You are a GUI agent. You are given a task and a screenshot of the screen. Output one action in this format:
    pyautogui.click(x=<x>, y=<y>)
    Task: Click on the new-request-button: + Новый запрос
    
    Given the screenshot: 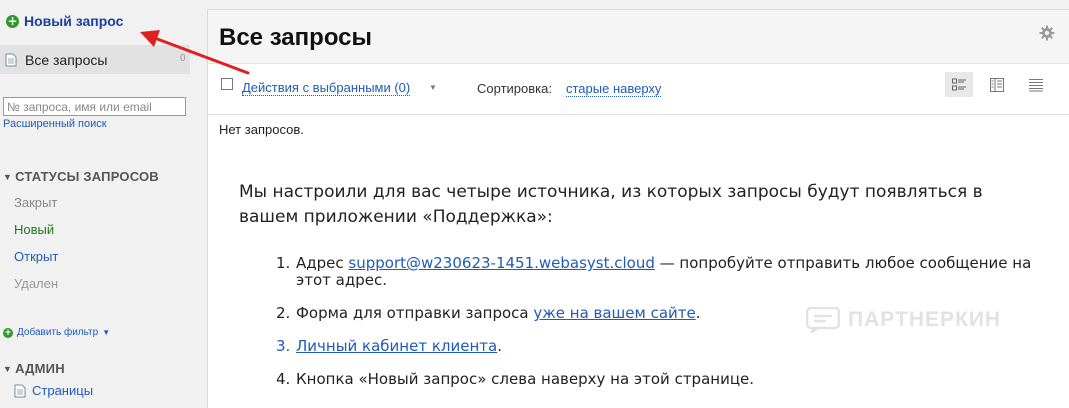 What is the action you would take?
    pyautogui.click(x=64, y=21)
    